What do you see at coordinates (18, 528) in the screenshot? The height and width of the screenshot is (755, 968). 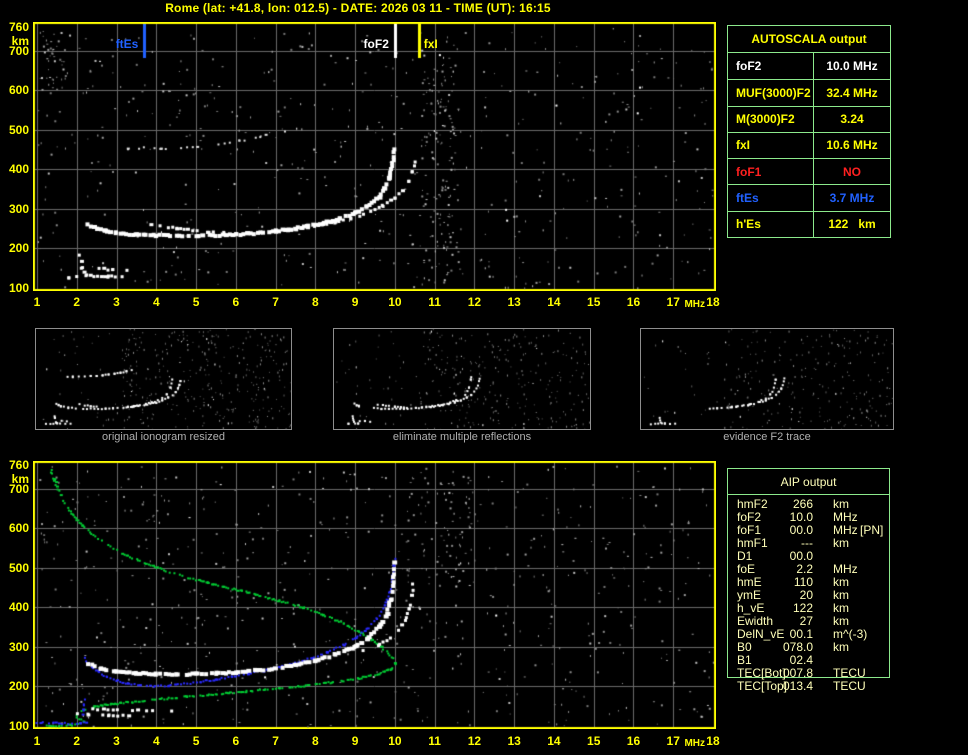 I see `y-tick-label: 600` at bounding box center [18, 528].